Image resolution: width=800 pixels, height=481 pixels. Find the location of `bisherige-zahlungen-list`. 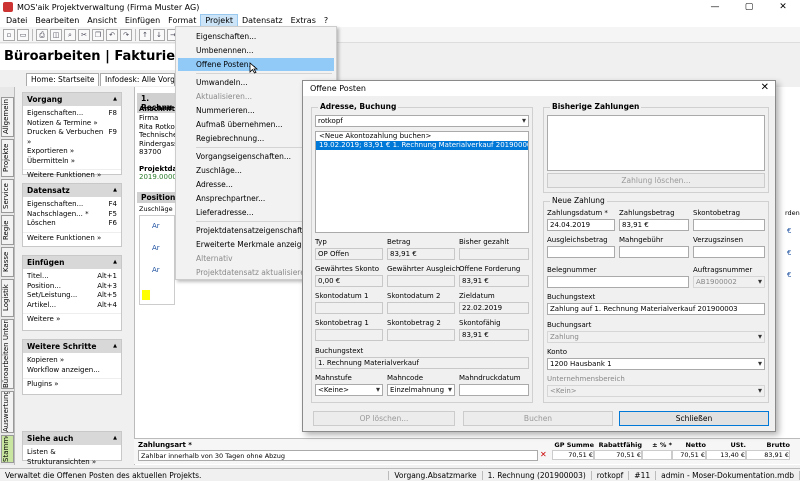

bisherige-zahlungen-list is located at coordinates (656, 143).